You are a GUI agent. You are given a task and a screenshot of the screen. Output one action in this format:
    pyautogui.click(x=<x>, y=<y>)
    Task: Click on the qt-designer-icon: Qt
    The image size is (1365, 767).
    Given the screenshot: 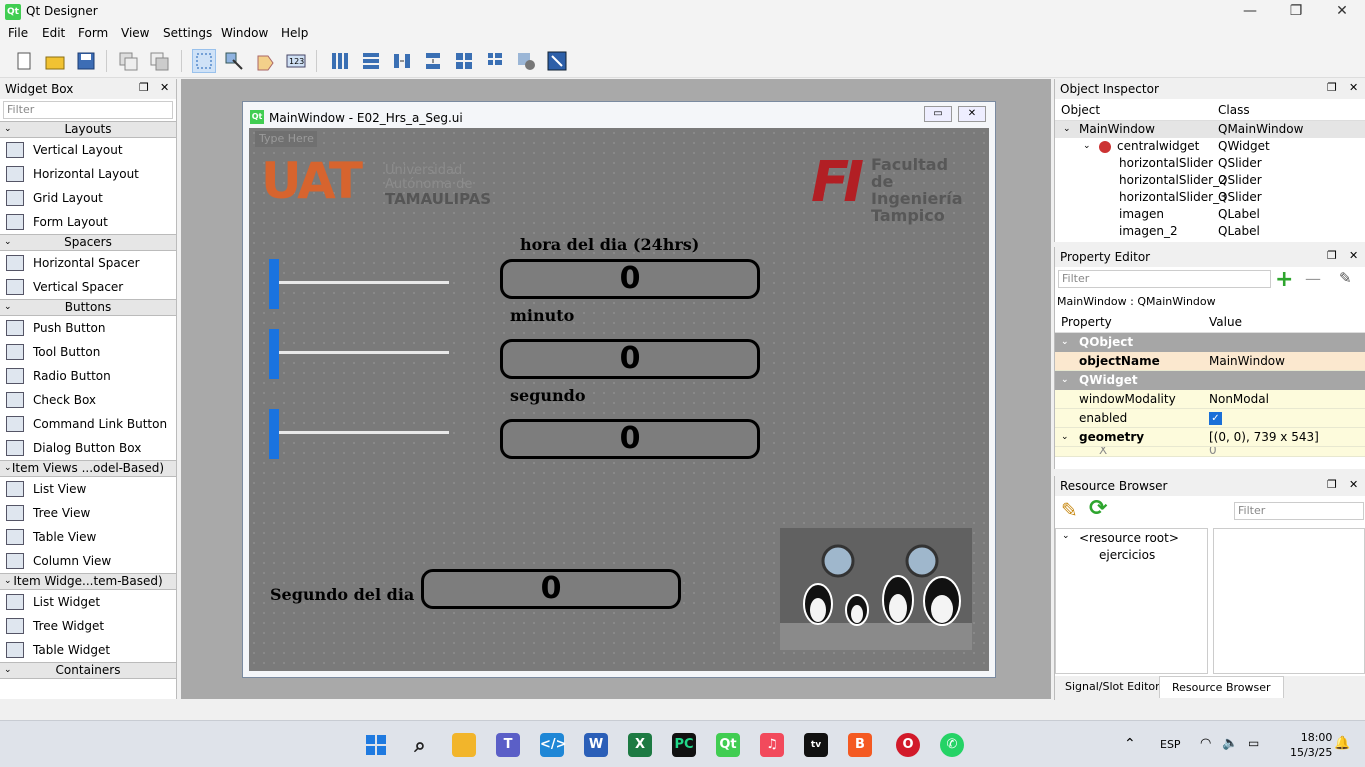 What is the action you would take?
    pyautogui.click(x=728, y=745)
    